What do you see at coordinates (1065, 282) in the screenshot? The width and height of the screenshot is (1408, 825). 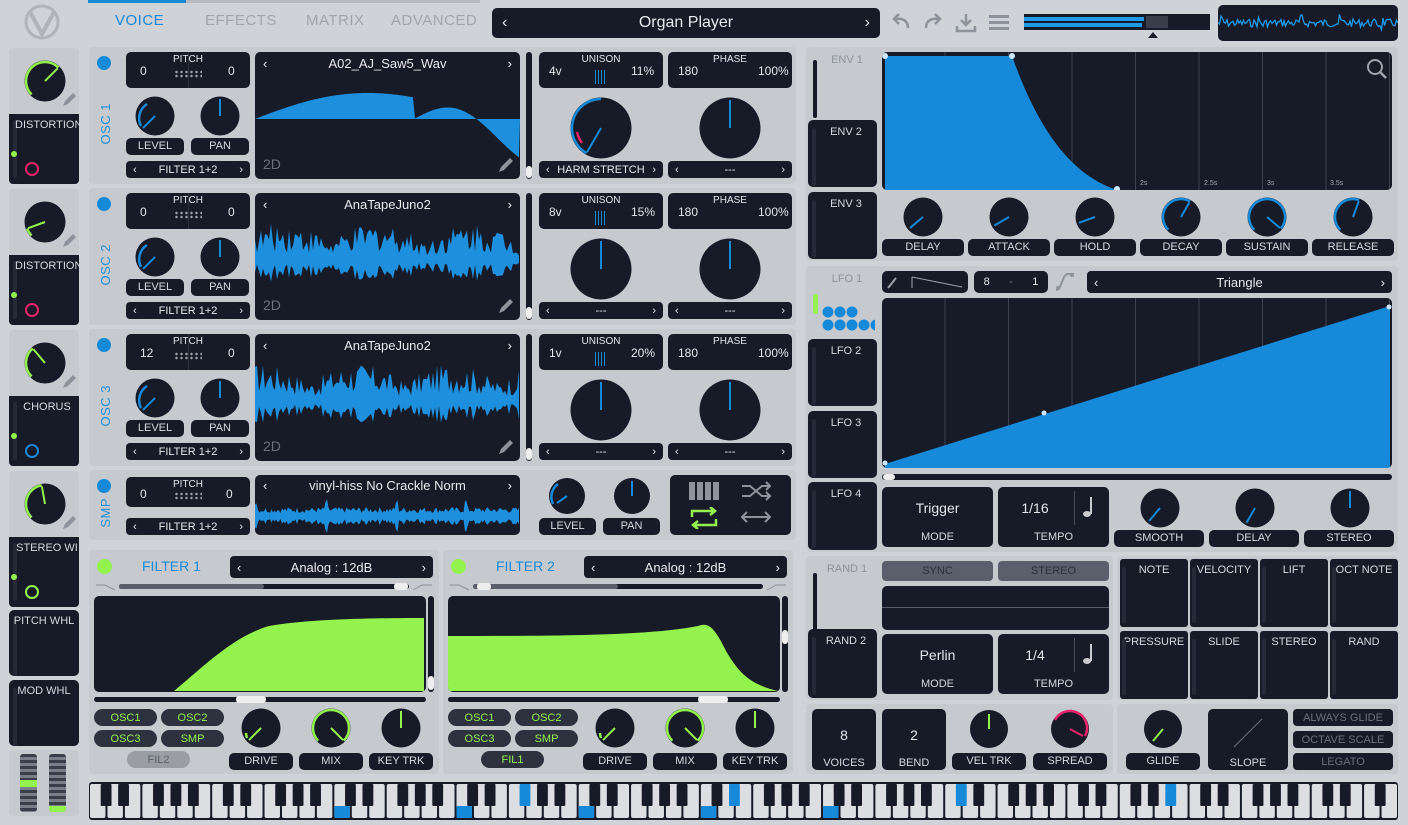 I see `lfo-smooth-icon` at bounding box center [1065, 282].